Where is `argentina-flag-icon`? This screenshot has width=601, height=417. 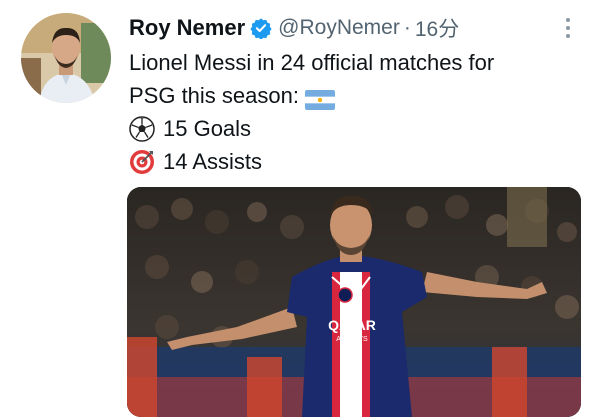
argentina-flag-icon is located at coordinates (319, 98).